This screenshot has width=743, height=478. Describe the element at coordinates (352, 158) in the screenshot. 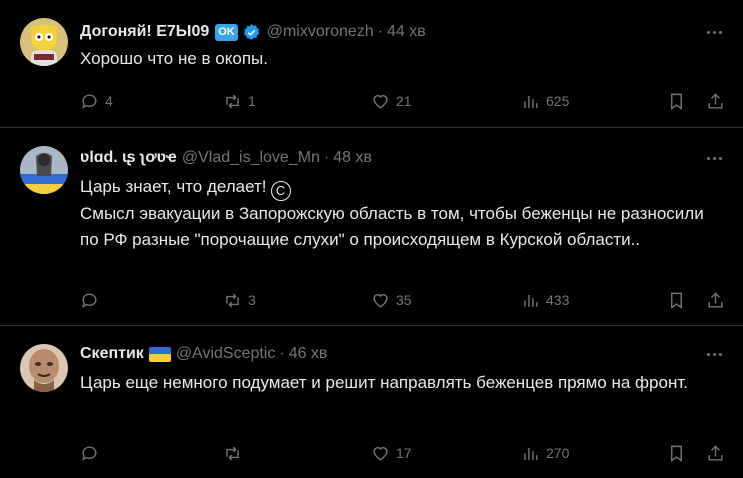

I see `timestamp: 48 хв` at that location.